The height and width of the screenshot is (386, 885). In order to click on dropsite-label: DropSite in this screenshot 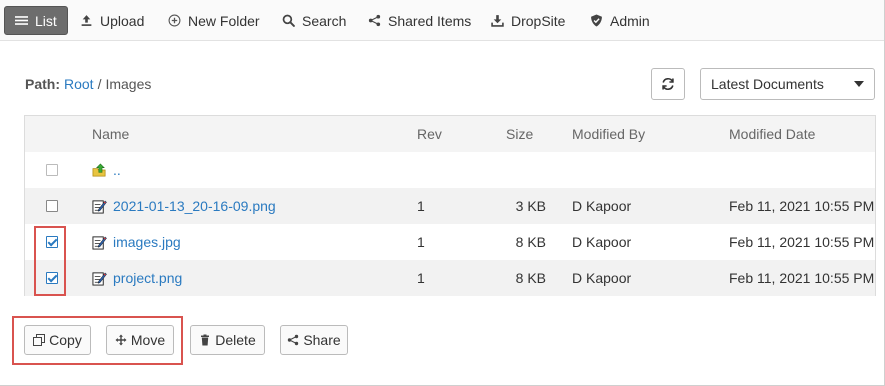, I will do `click(538, 20)`.